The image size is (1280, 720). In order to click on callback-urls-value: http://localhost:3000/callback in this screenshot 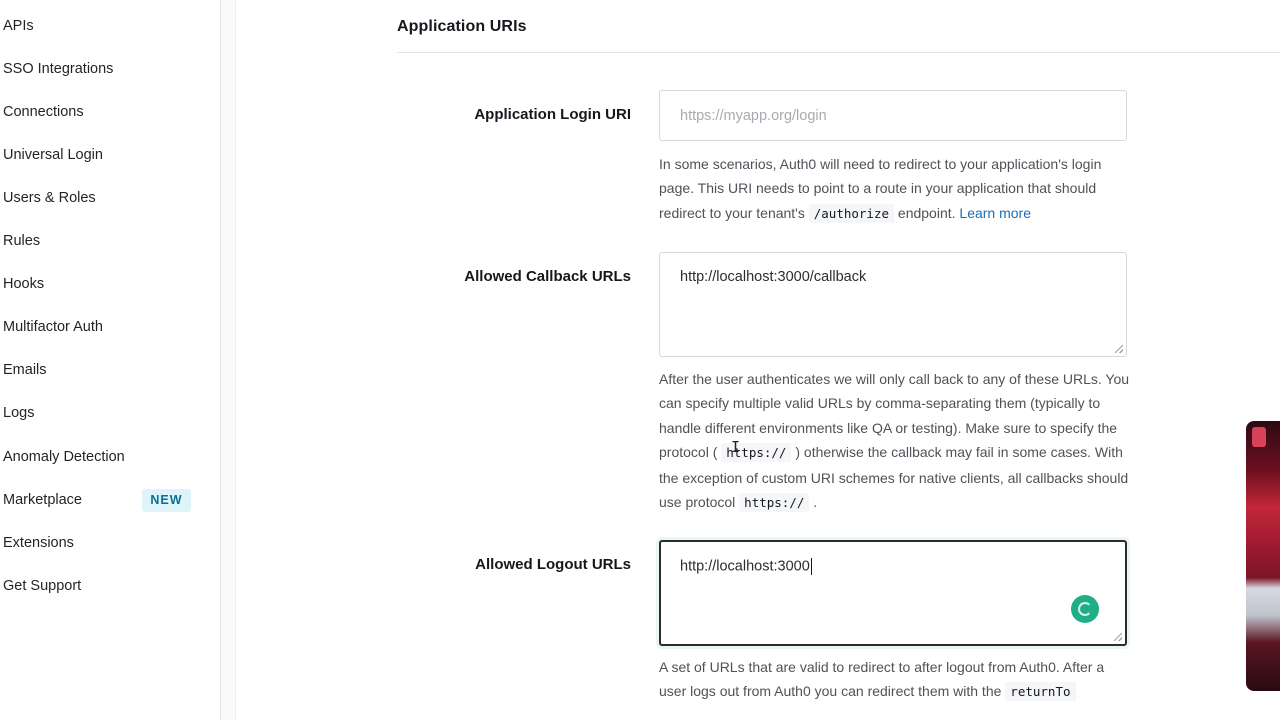, I will do `click(773, 277)`.